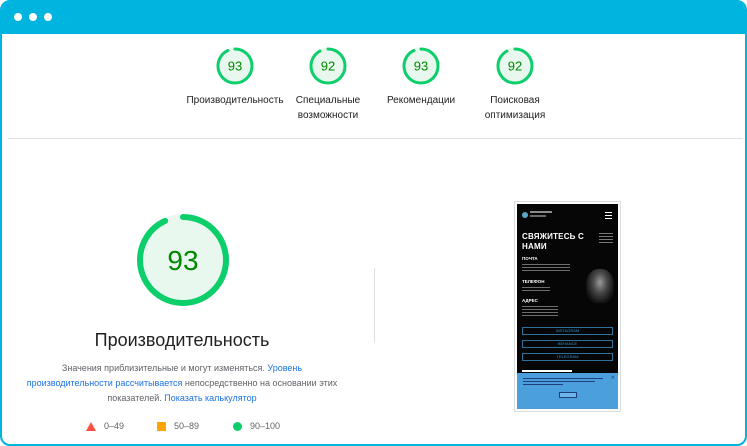 This screenshot has width=747, height=446. Describe the element at coordinates (328, 115) in the screenshot. I see `gauge-label-line: возможности` at that location.